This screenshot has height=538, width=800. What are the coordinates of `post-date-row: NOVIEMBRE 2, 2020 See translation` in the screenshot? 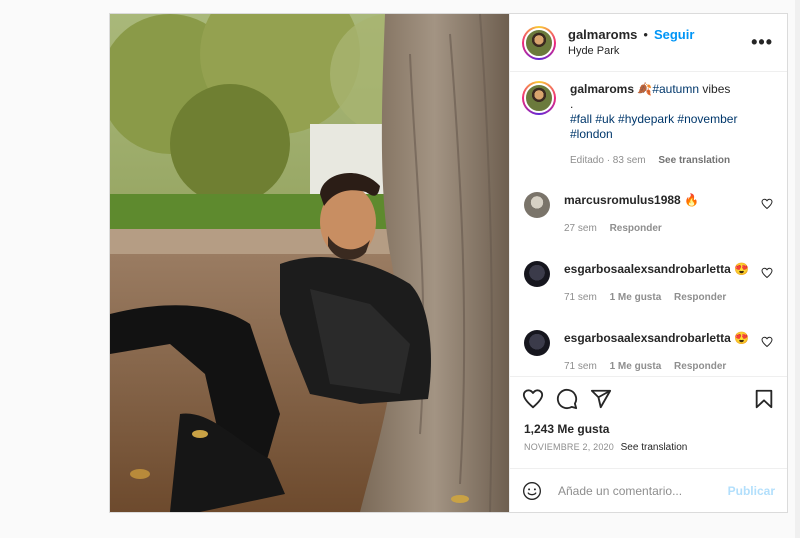 It's located at (648, 450).